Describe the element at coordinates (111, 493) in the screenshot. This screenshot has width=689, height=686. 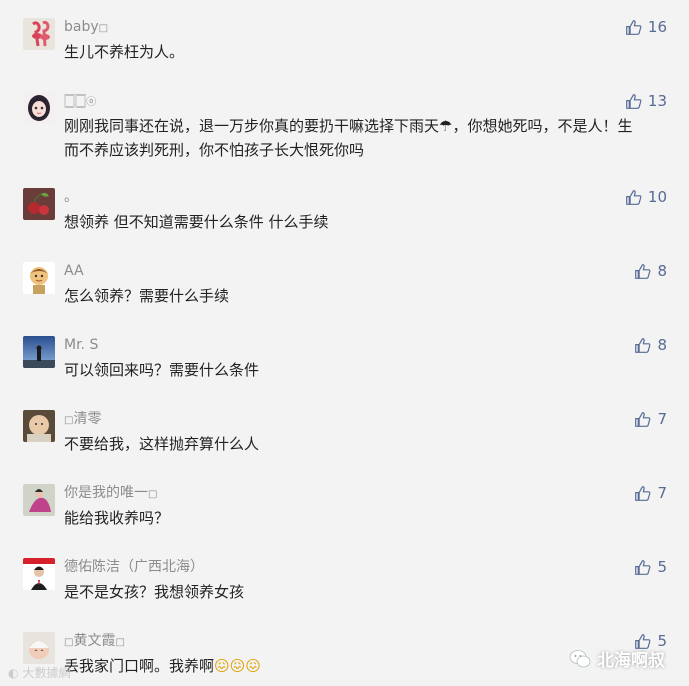
I see `comment-author: 你是我的唯一□` at that location.